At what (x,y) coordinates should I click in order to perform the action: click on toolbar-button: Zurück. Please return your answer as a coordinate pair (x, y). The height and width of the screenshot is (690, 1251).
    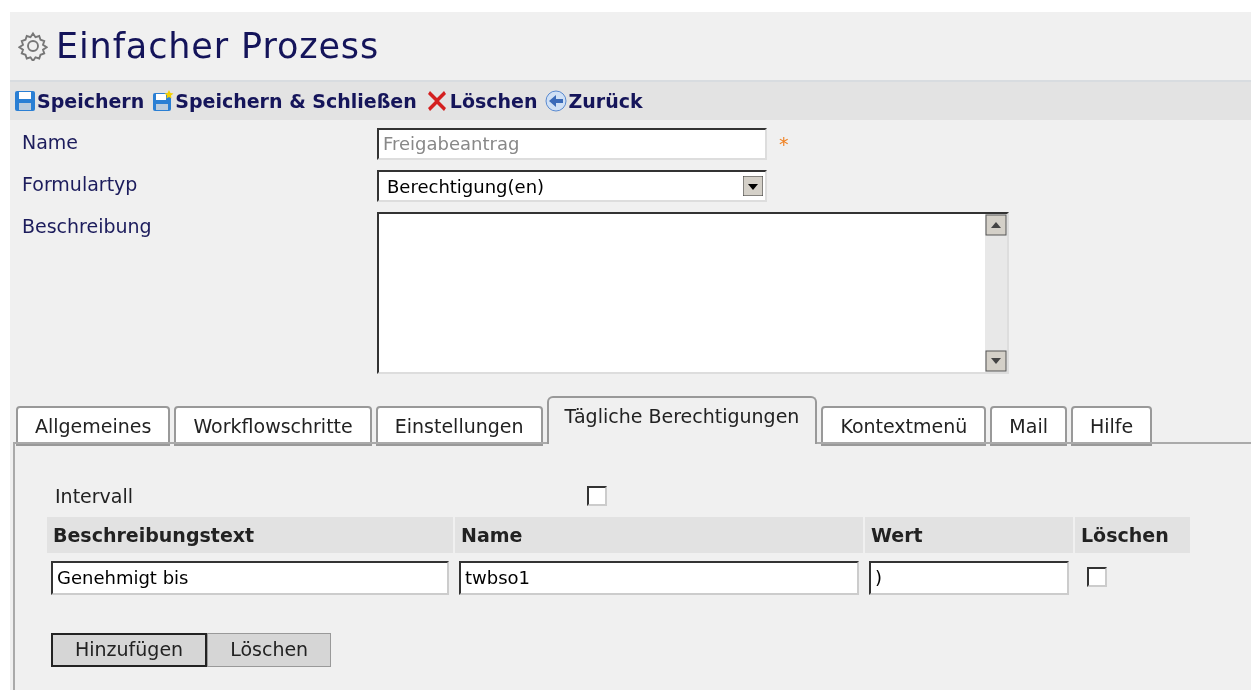
    Looking at the image, I should click on (594, 101).